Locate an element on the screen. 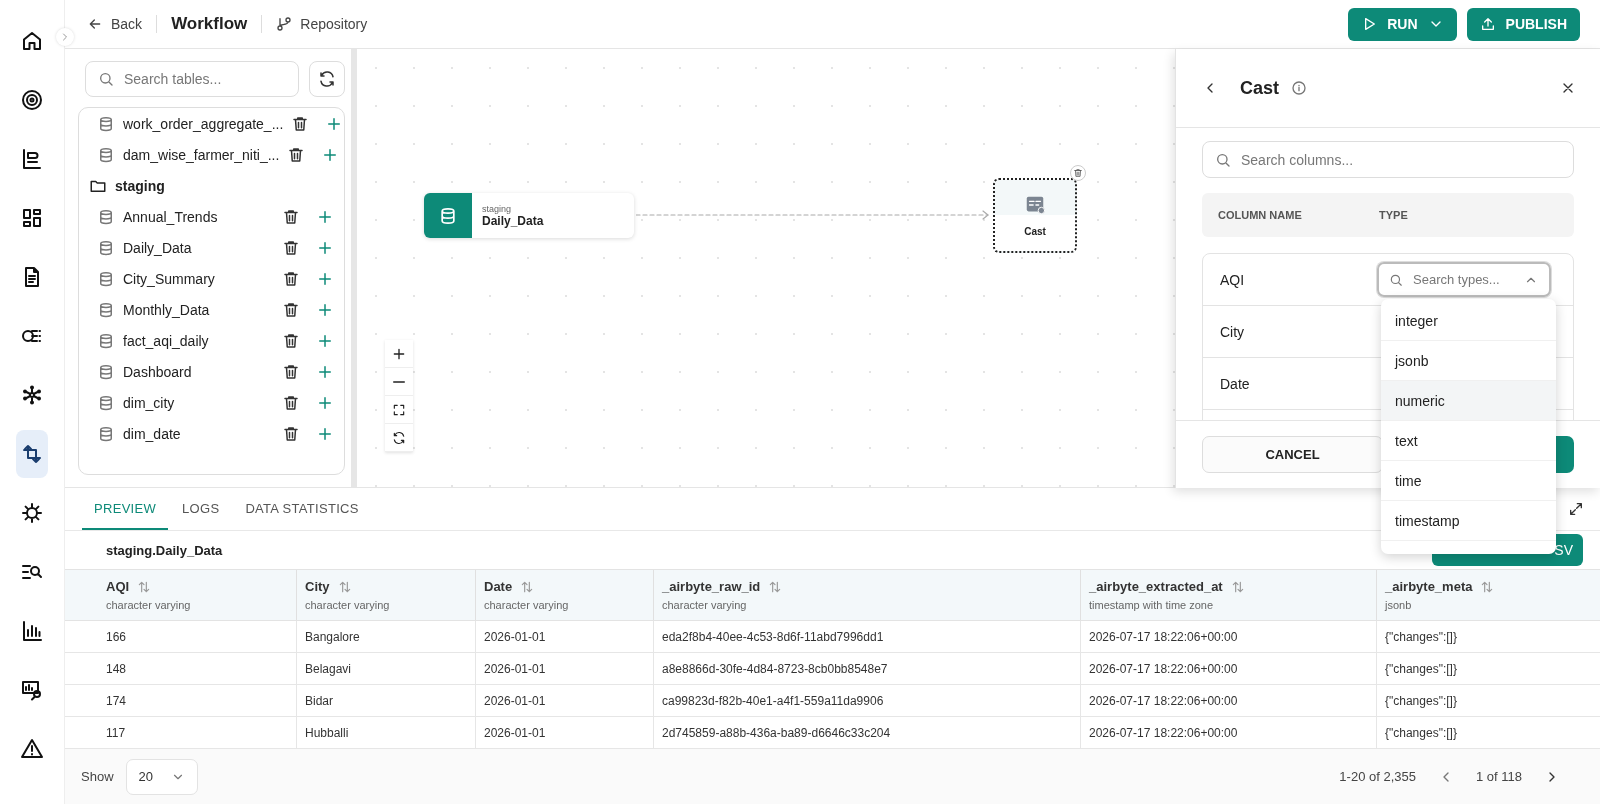  zoom-in-button is located at coordinates (399, 354).